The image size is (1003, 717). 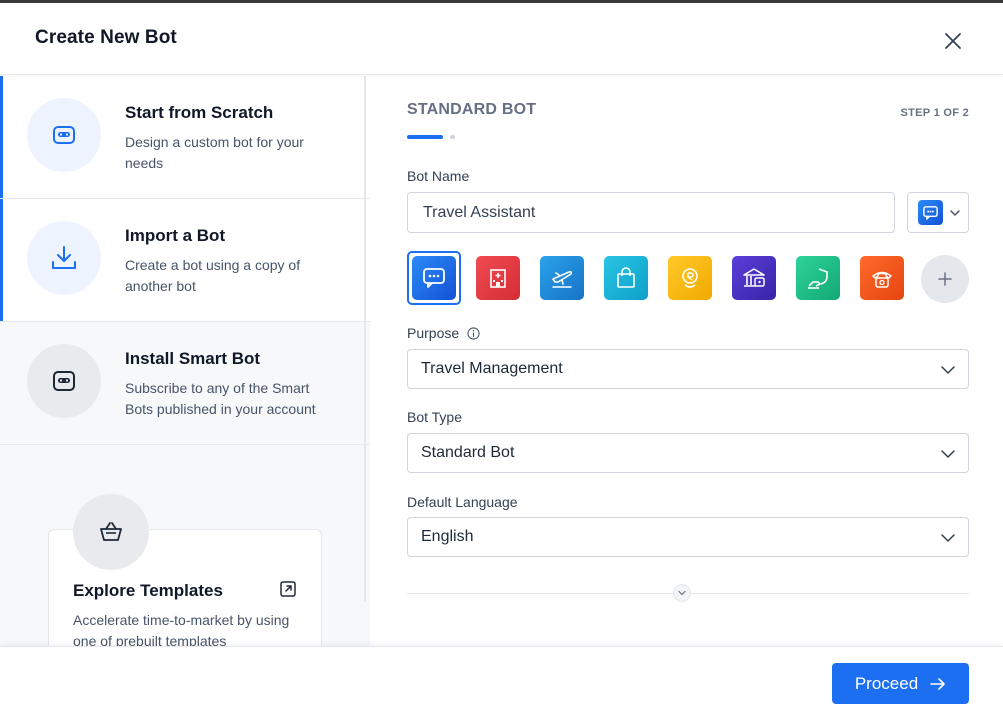 I want to click on icon-option-finance, so click(x=690, y=278).